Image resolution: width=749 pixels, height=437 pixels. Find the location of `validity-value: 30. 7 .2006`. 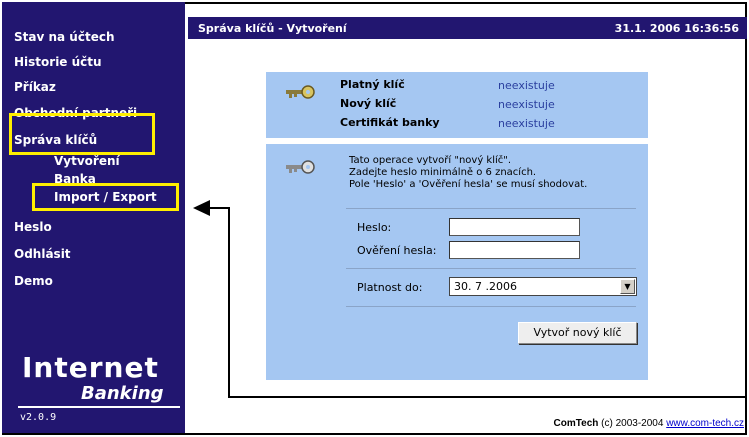

validity-value: 30. 7 .2006 is located at coordinates (485, 286).